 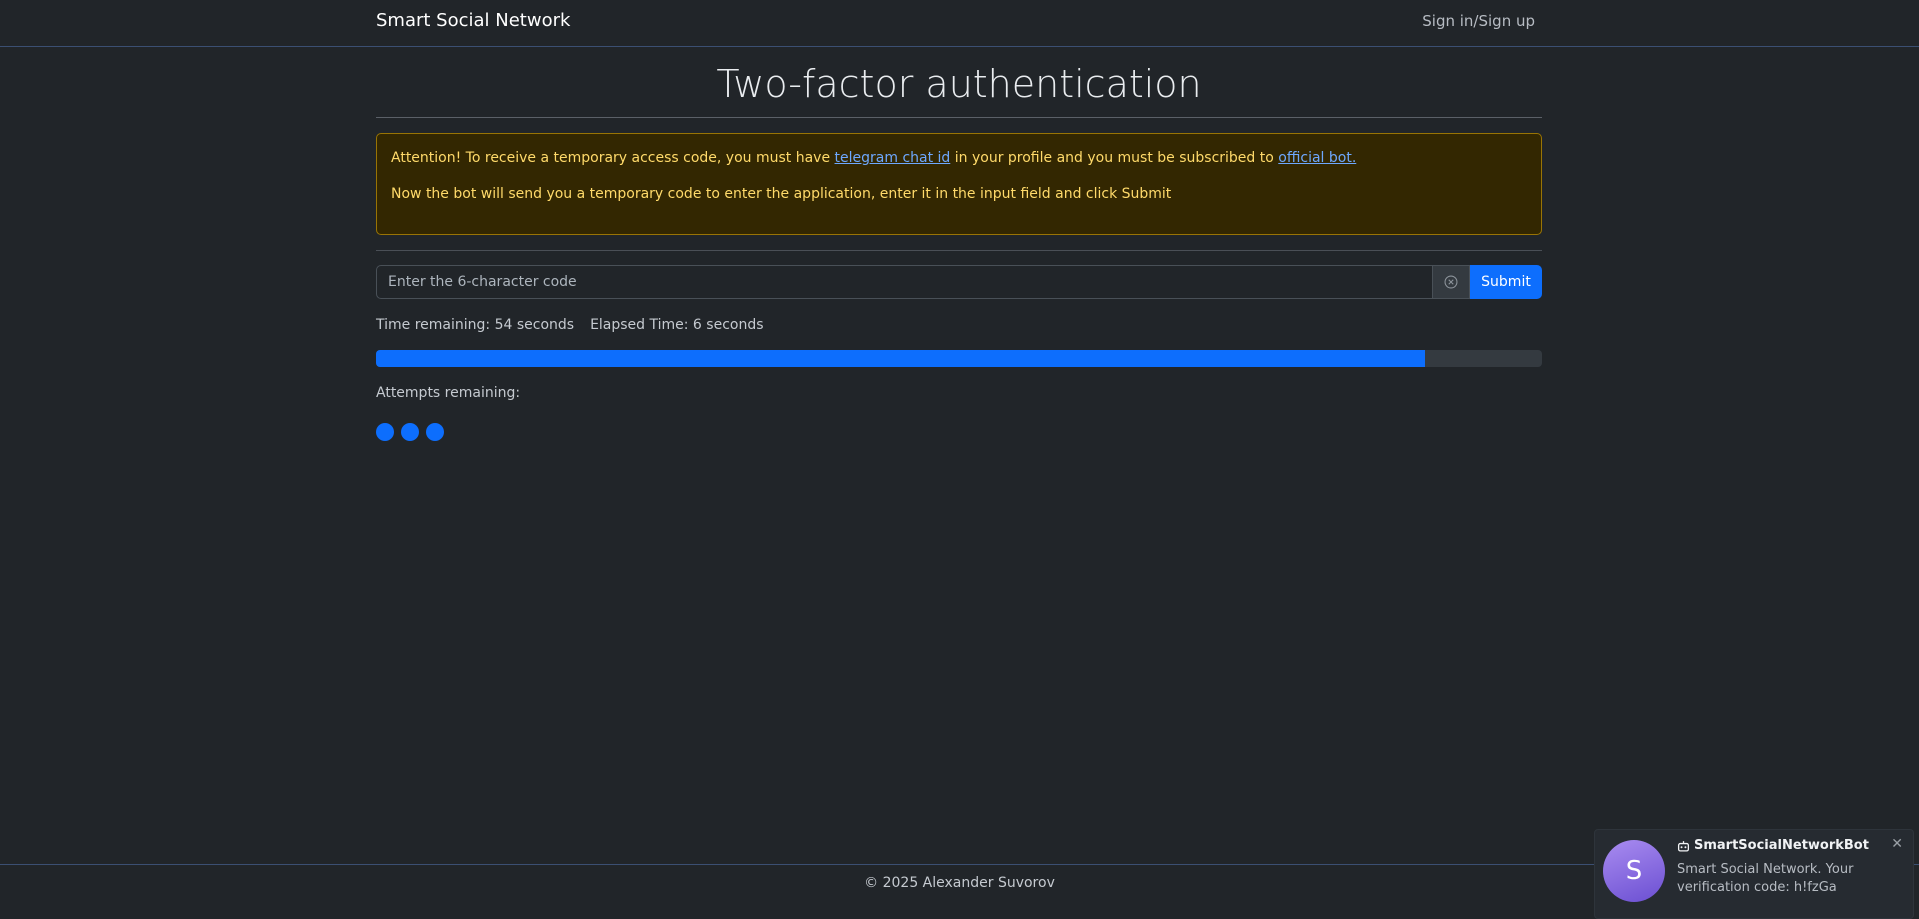 I want to click on signin-link: Sign in/Sign up, so click(x=1478, y=21).